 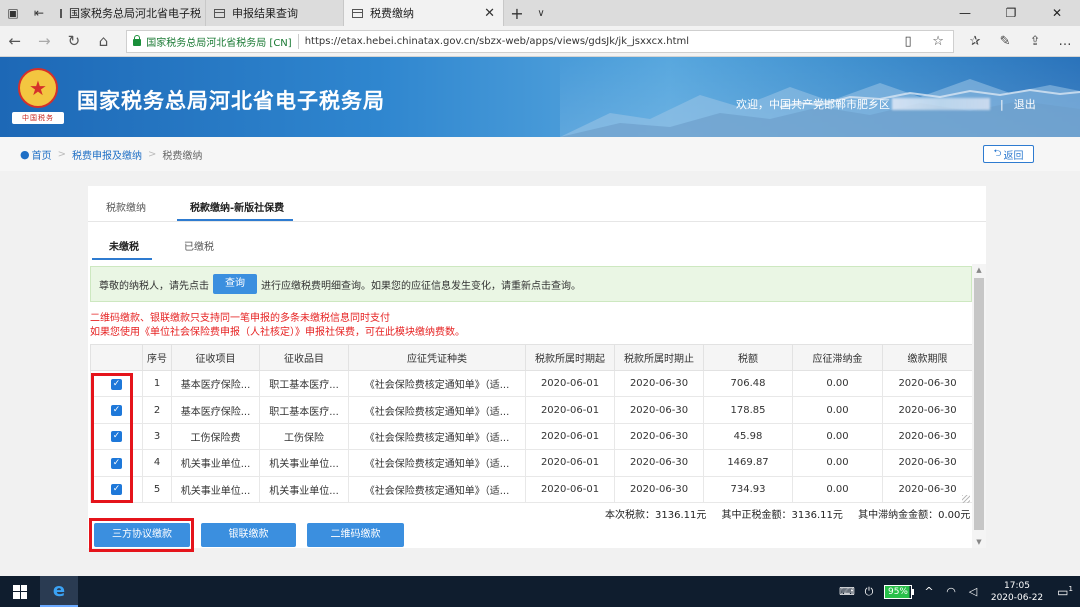 What do you see at coordinates (235, 284) in the screenshot?
I see `query-button: 查询` at bounding box center [235, 284].